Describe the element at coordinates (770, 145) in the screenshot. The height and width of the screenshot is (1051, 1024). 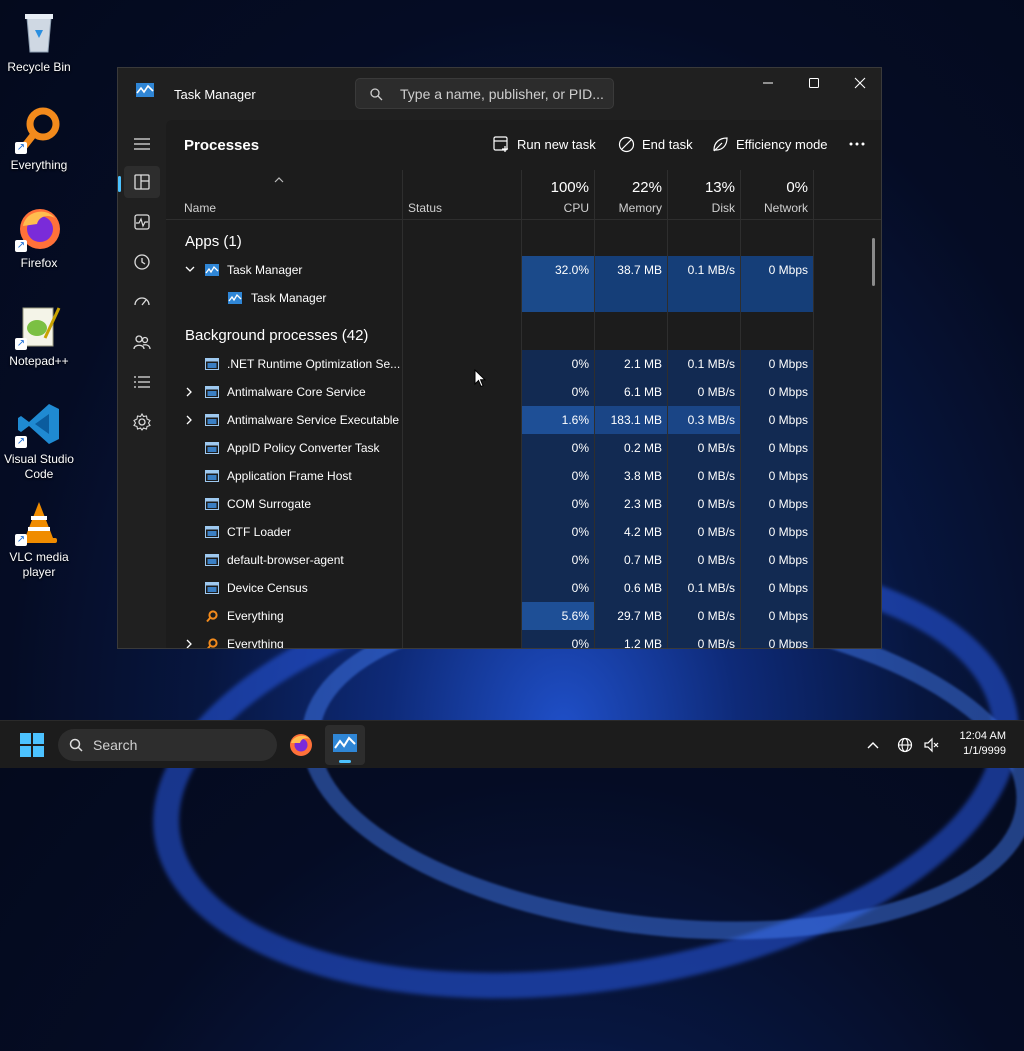
I see `efficiency-mode-button: Efficiency mode` at that location.